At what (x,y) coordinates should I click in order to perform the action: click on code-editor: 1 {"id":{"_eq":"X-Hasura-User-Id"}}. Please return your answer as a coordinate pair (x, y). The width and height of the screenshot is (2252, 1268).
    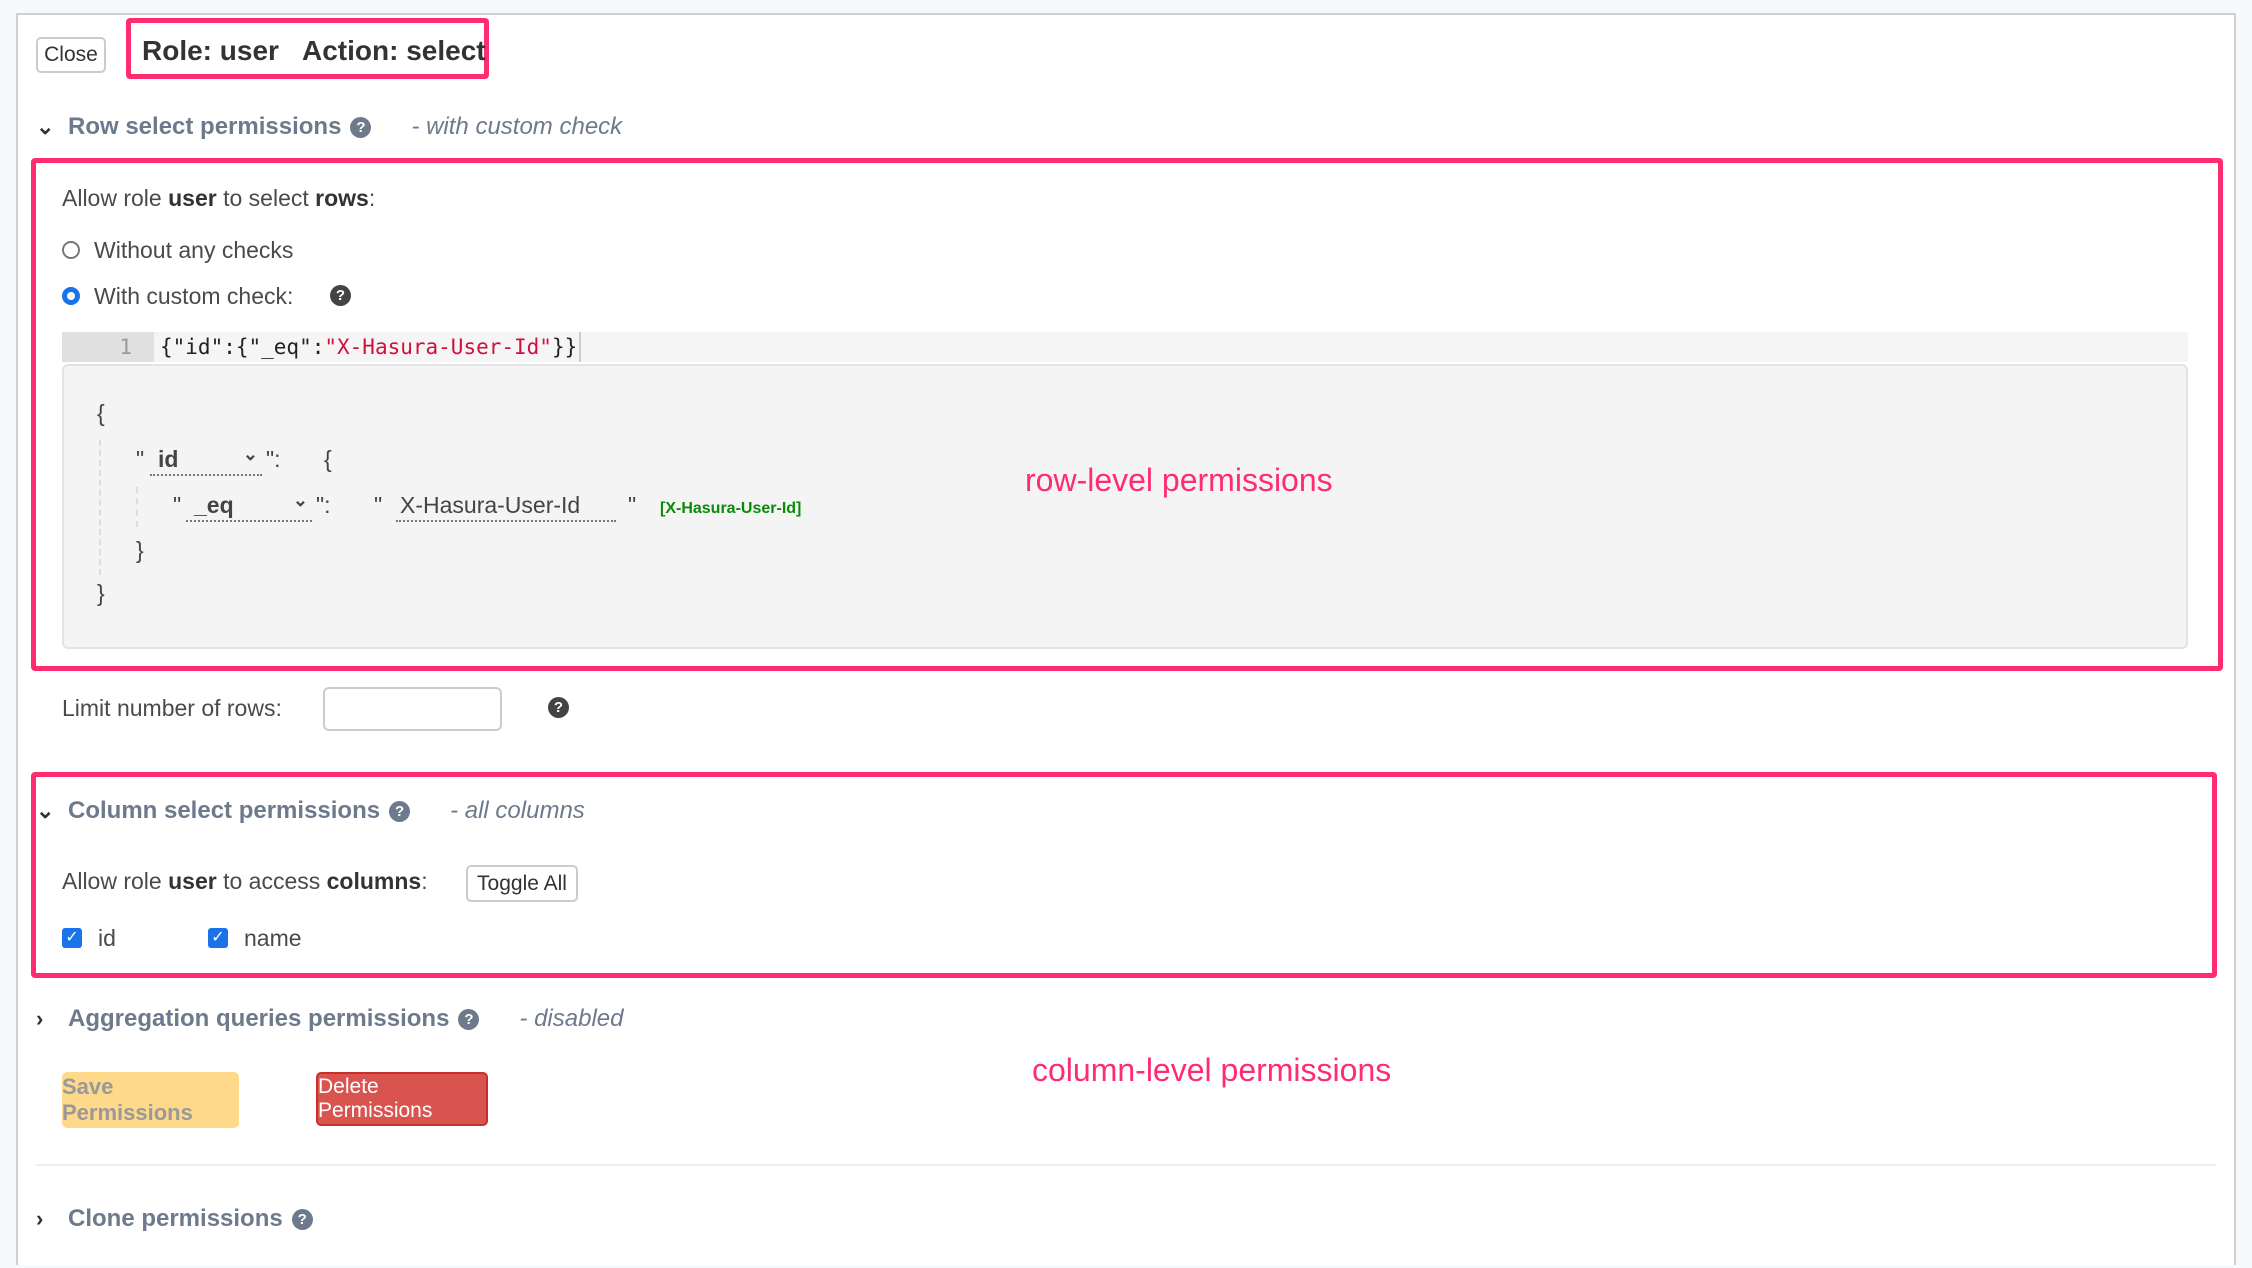
    Looking at the image, I should click on (1125, 347).